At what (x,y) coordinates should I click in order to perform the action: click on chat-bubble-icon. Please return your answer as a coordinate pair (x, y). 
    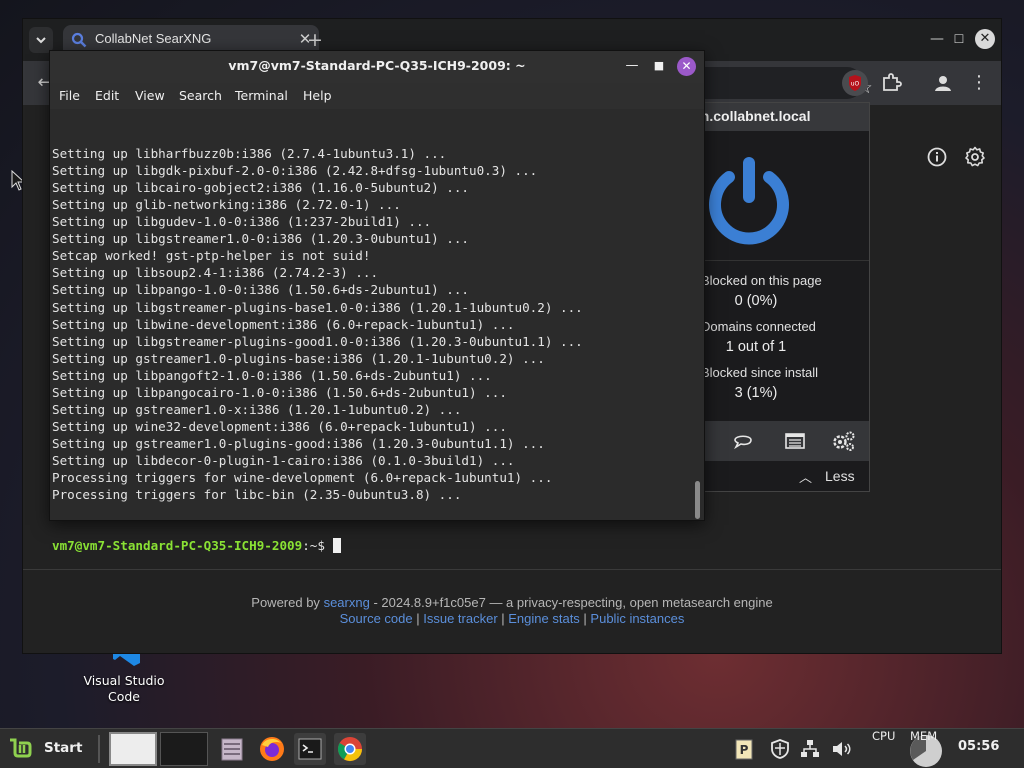
    Looking at the image, I should click on (743, 441).